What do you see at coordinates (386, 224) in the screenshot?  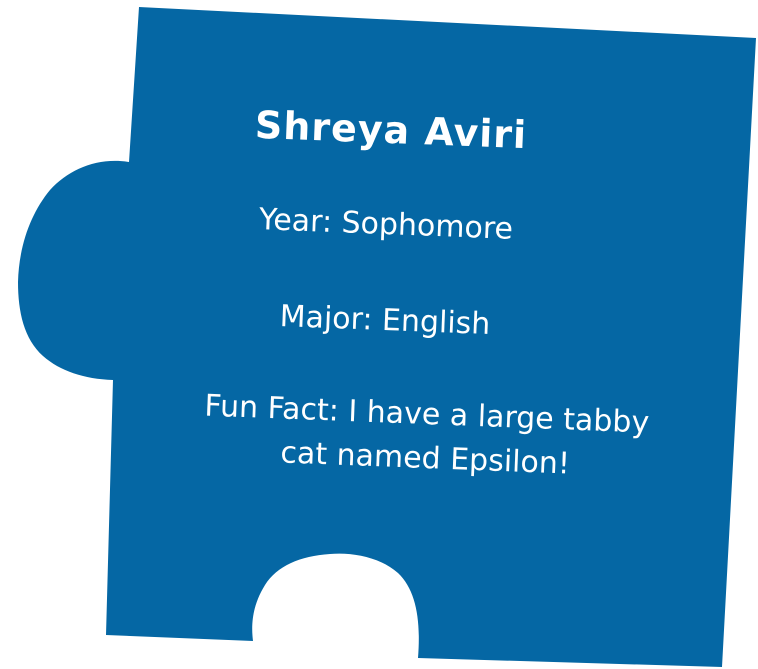 I see `year-field: Year: Sophomore` at bounding box center [386, 224].